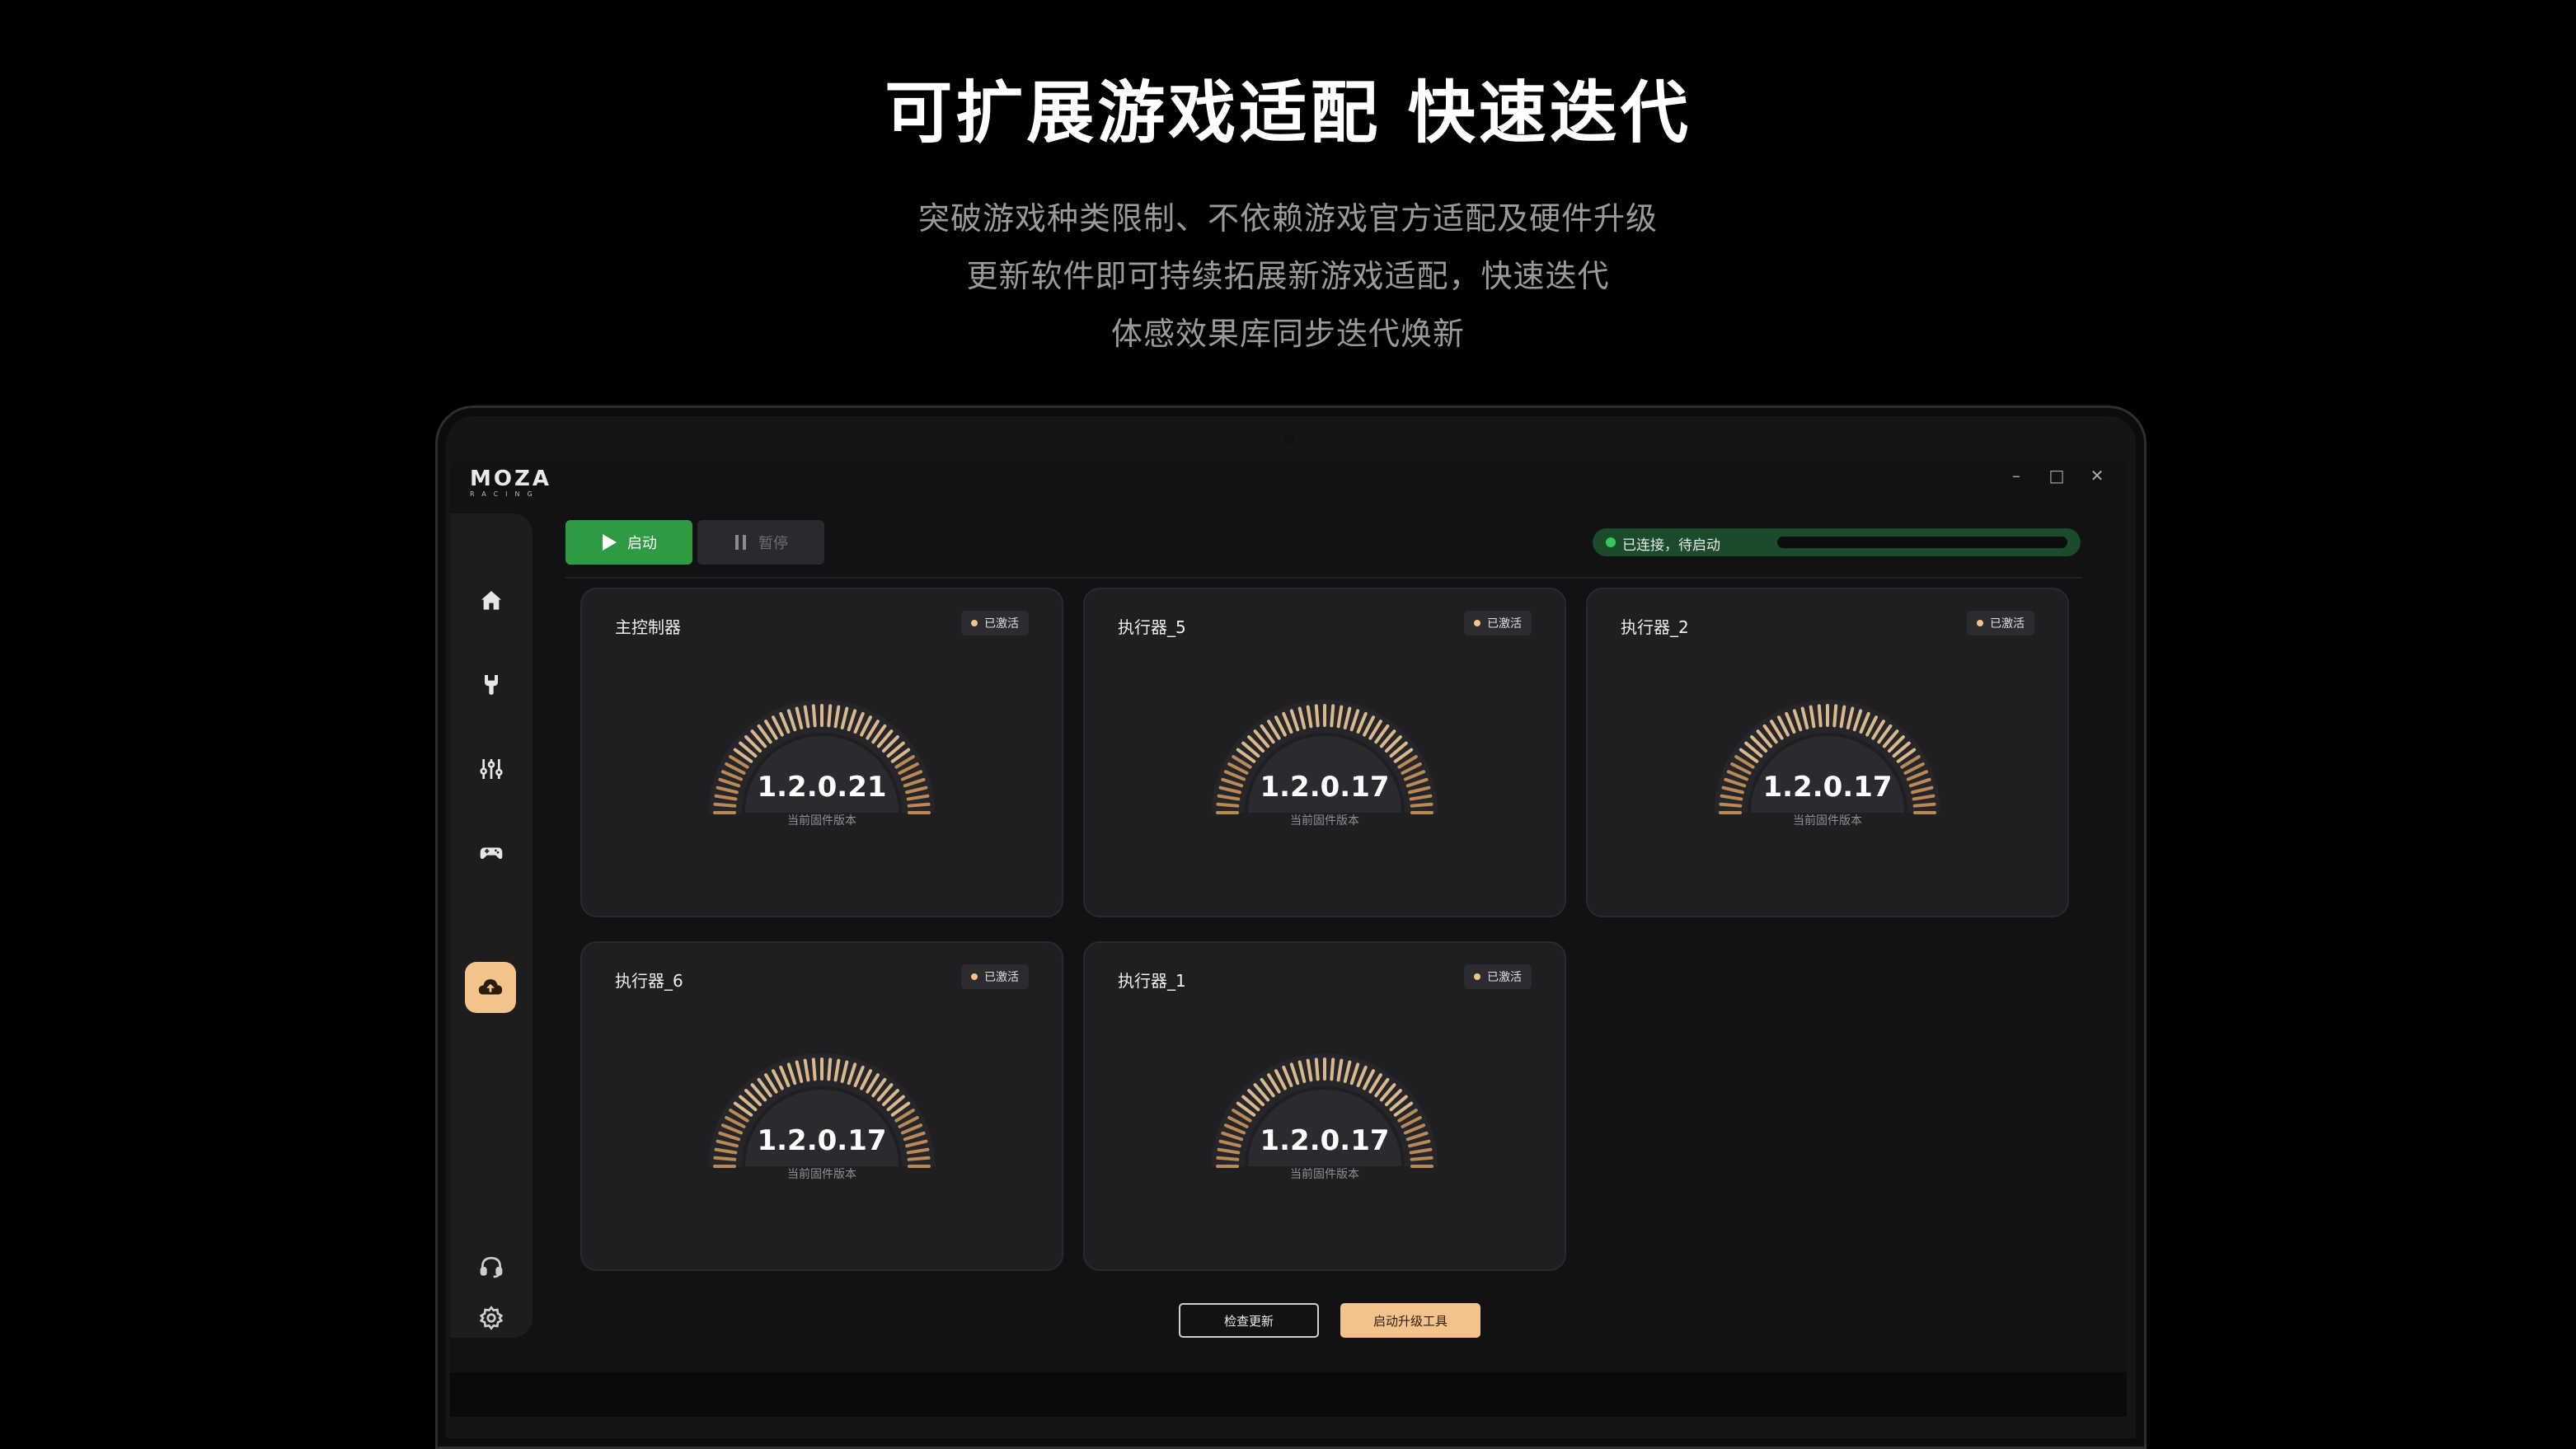  What do you see at coordinates (1325, 1106) in the screenshot?
I see `device-card: 执行器_1 已激活 1.2.0.17 当前固件版本` at bounding box center [1325, 1106].